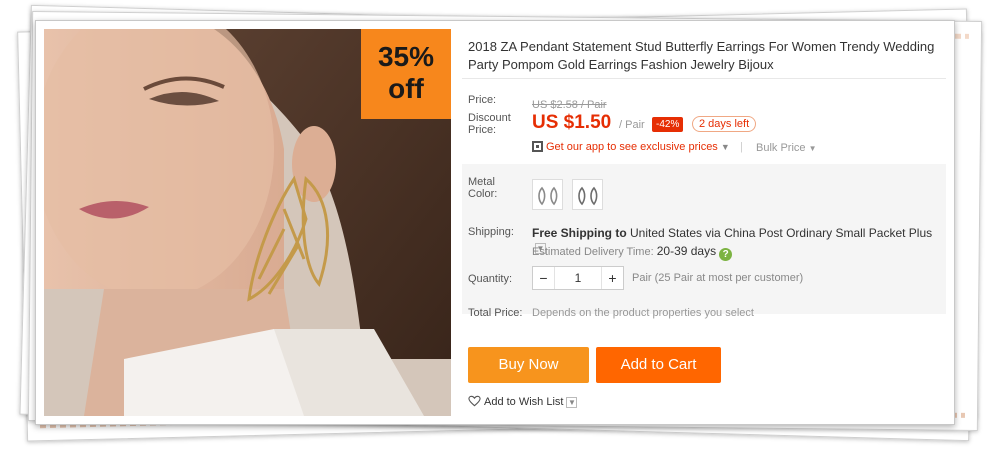 This screenshot has width=1000, height=454. I want to click on color-swatch-gold, so click(587, 194).